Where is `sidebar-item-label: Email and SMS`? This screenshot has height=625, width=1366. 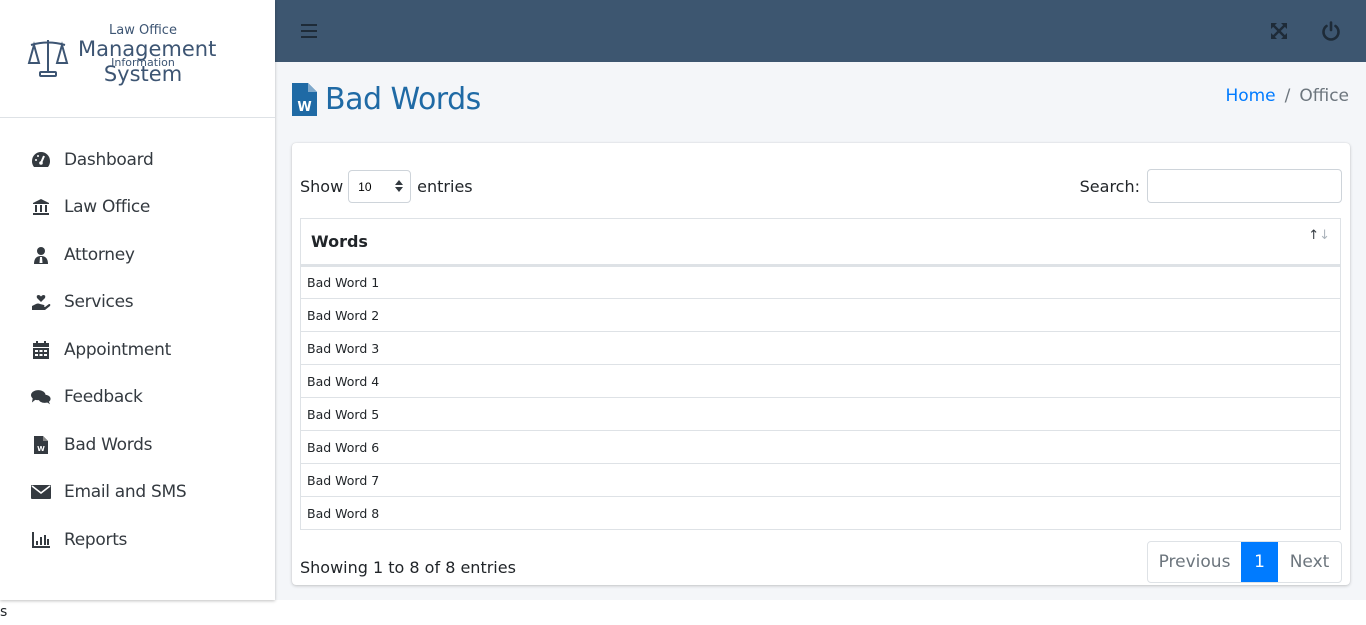
sidebar-item-label: Email and SMS is located at coordinates (125, 492).